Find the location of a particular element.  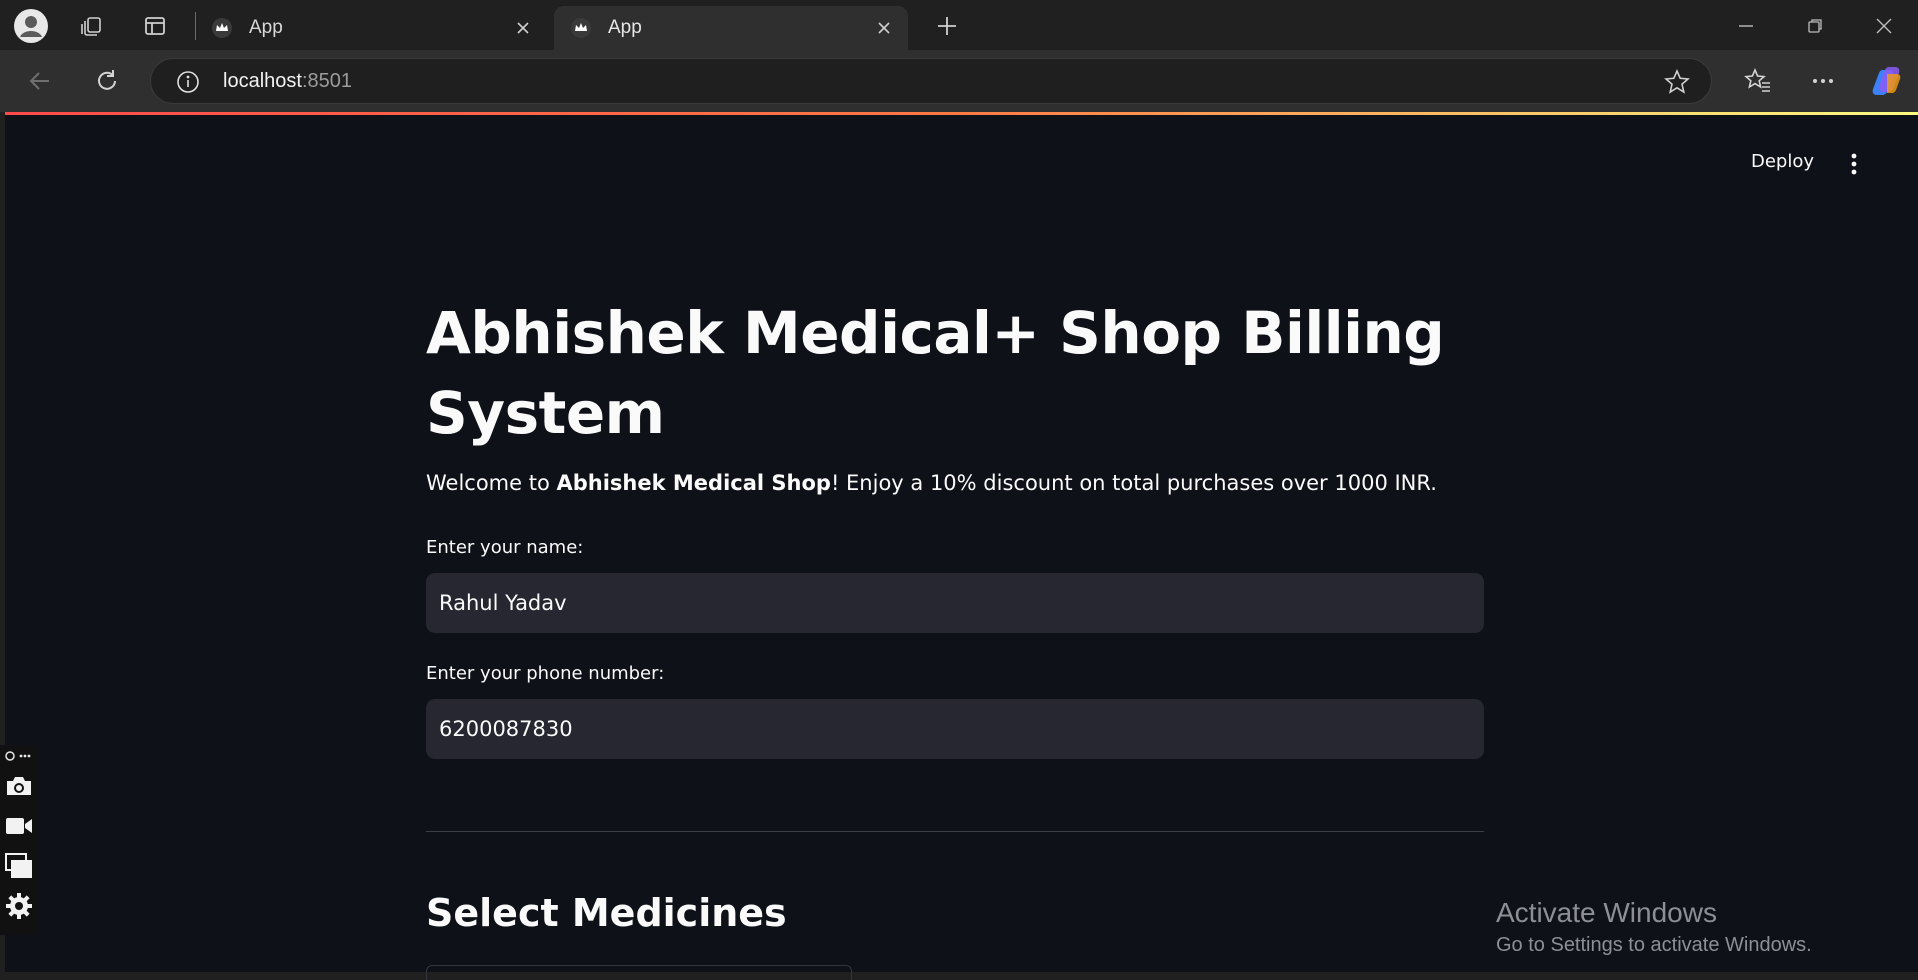

tab-app-inactive: App is located at coordinates (371, 28).